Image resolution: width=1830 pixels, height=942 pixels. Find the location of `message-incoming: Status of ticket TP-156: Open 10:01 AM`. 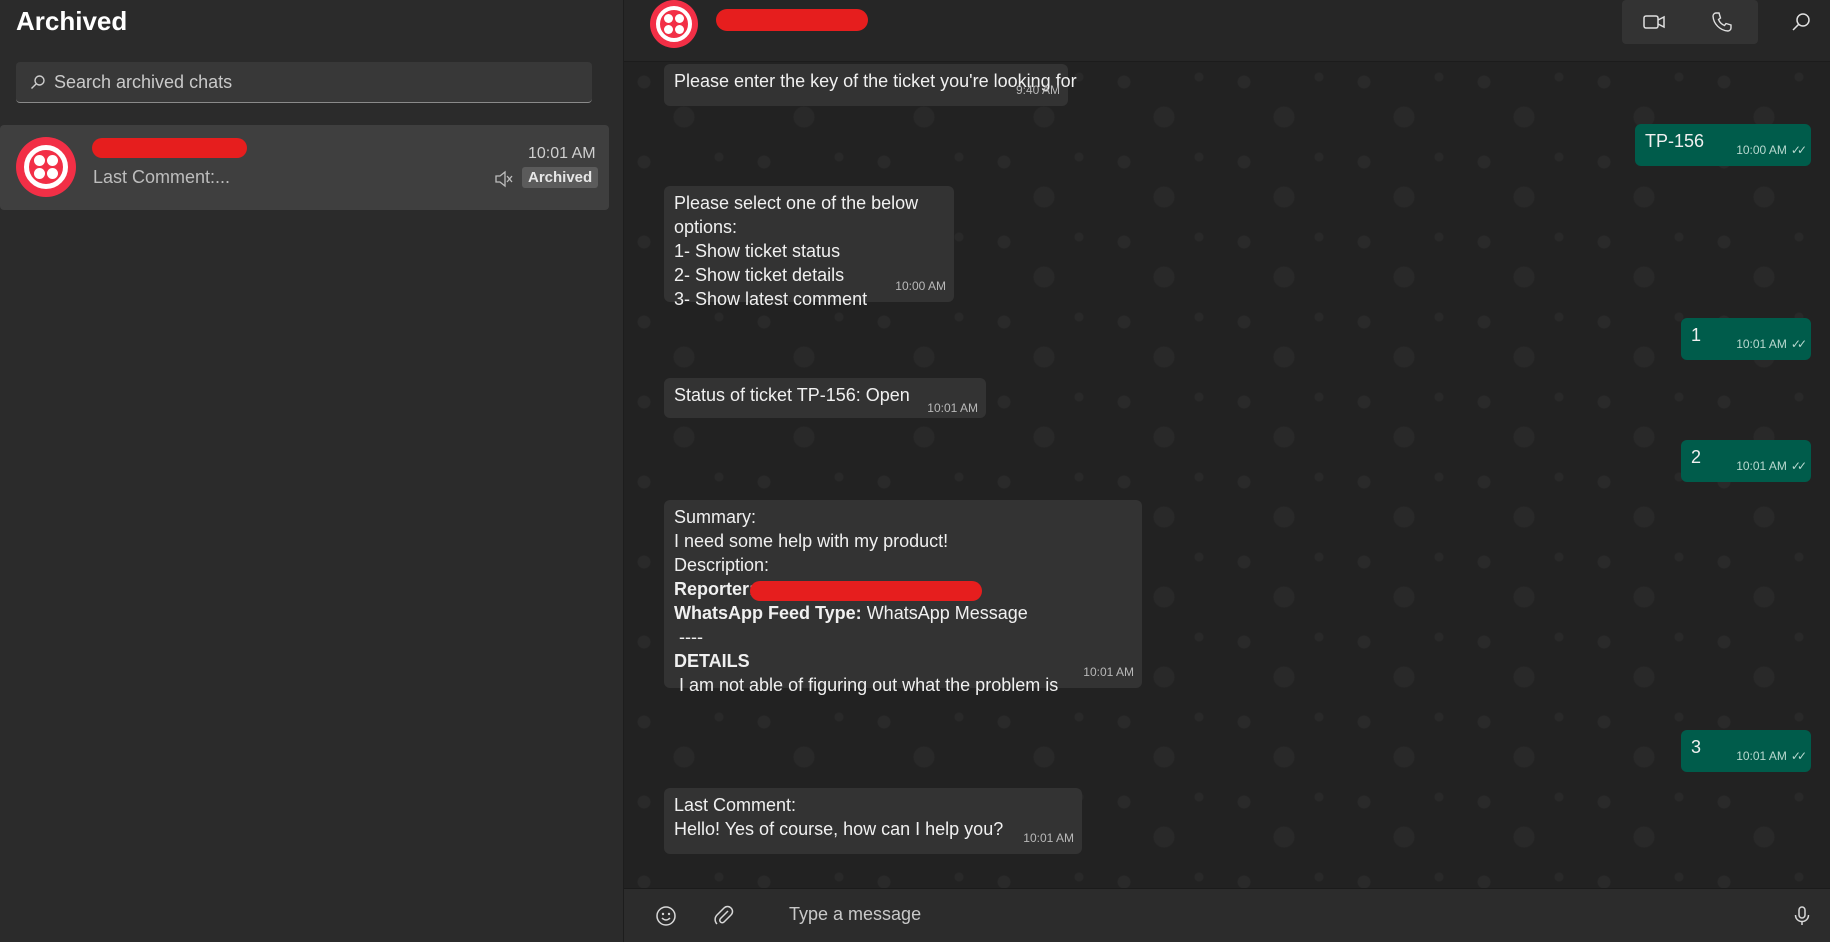

message-incoming: Status of ticket TP-156: Open 10:01 AM is located at coordinates (825, 398).